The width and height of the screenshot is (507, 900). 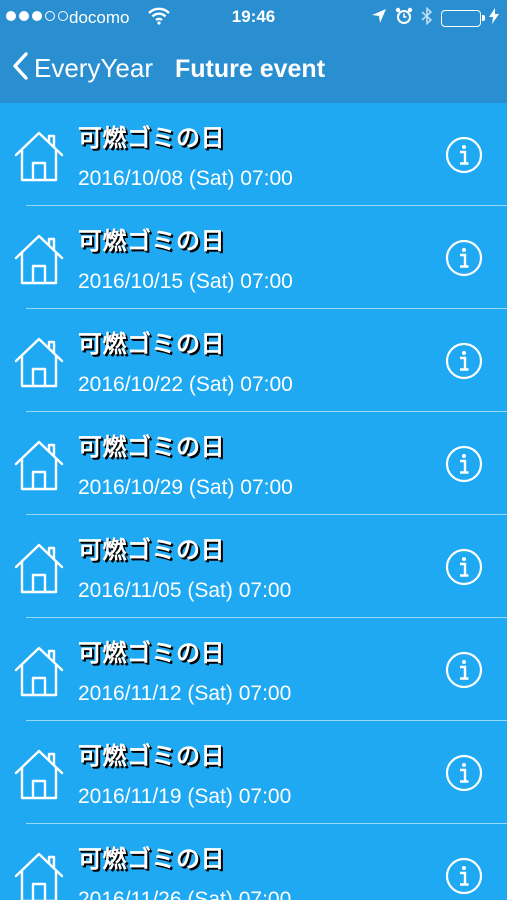 What do you see at coordinates (253, 463) in the screenshot?
I see `event-row: 可燃ゴミの日 2016/10/29 (Sat) 07:00` at bounding box center [253, 463].